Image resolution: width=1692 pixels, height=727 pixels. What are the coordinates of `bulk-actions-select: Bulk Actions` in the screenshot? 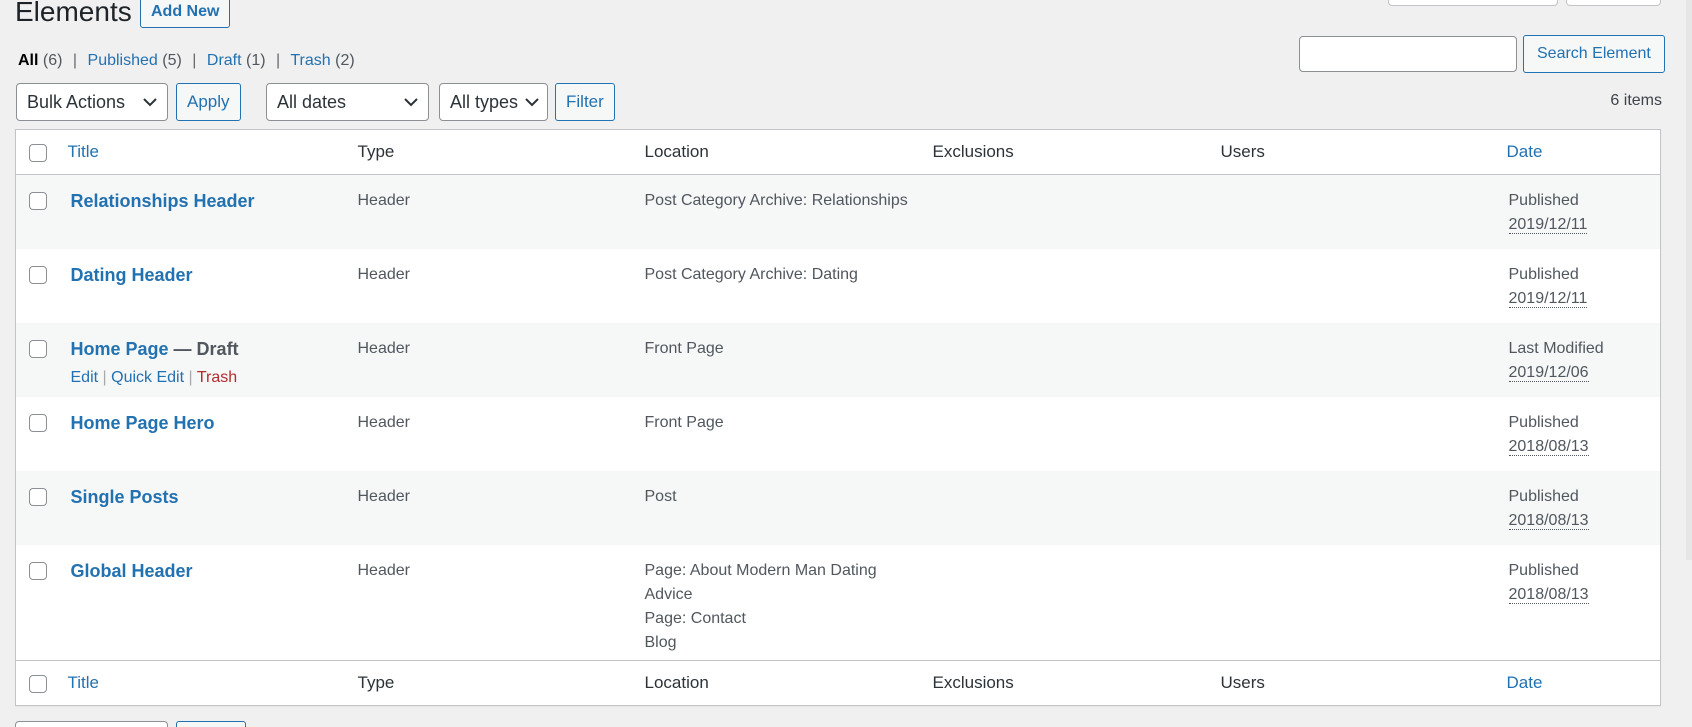 It's located at (92, 102).